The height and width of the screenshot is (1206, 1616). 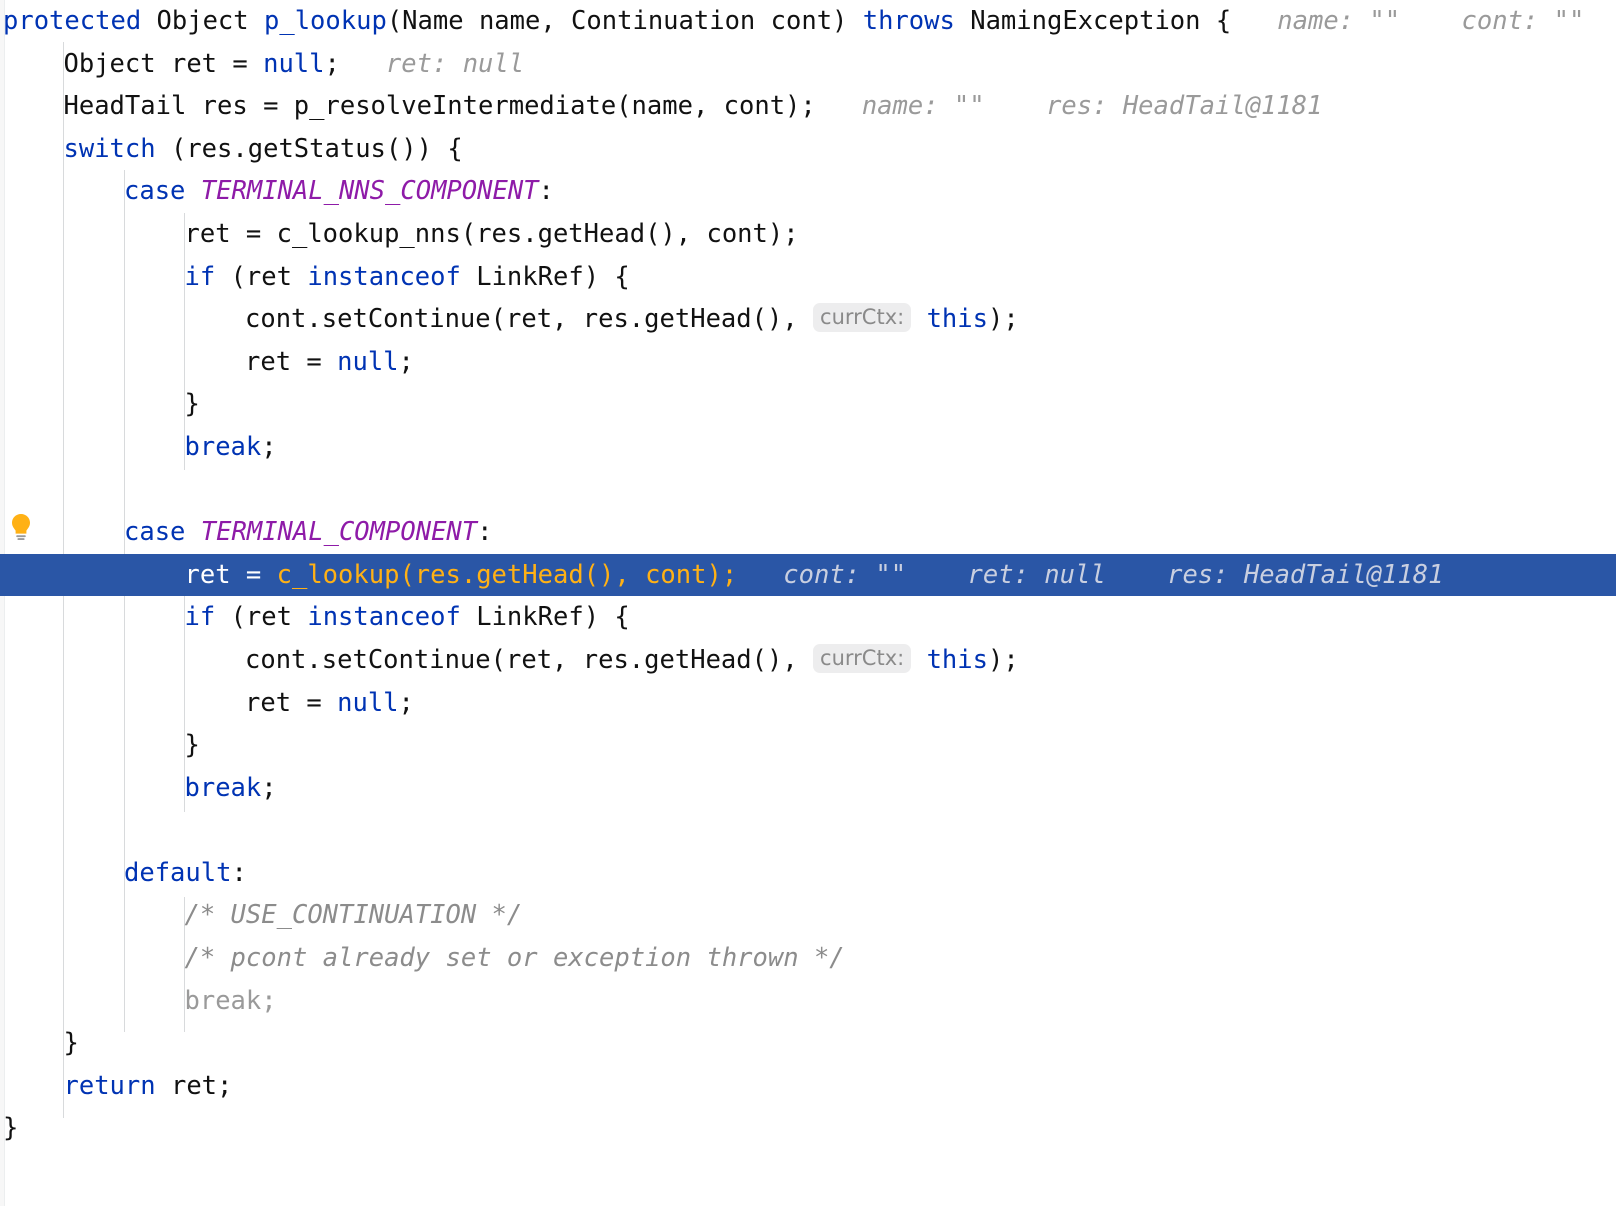 What do you see at coordinates (148, 1086) in the screenshot?
I see `code-line-text: return ret;` at bounding box center [148, 1086].